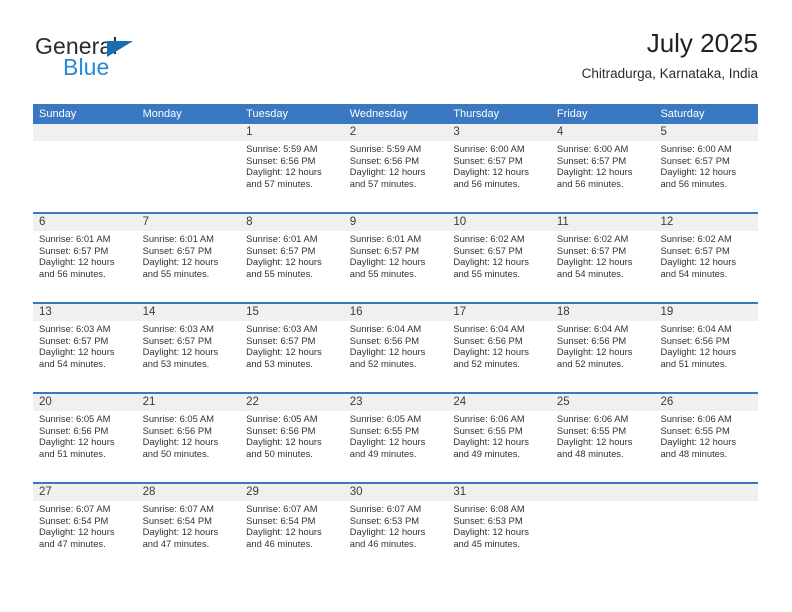 Image resolution: width=792 pixels, height=612 pixels. I want to click on day-detail-line: Sunset: 6:57 PM, so click(281, 340).